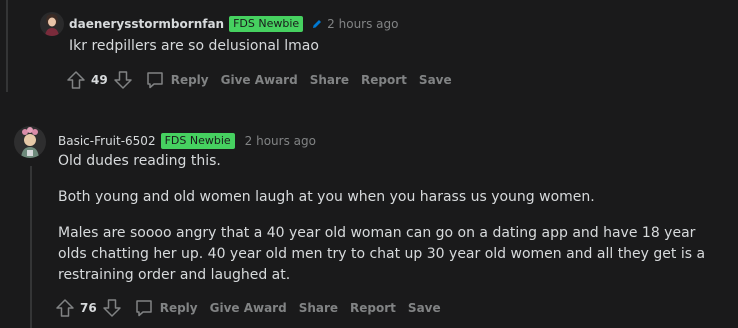 The width and height of the screenshot is (738, 328). What do you see at coordinates (88, 308) in the screenshot?
I see `vote-count: 76` at bounding box center [88, 308].